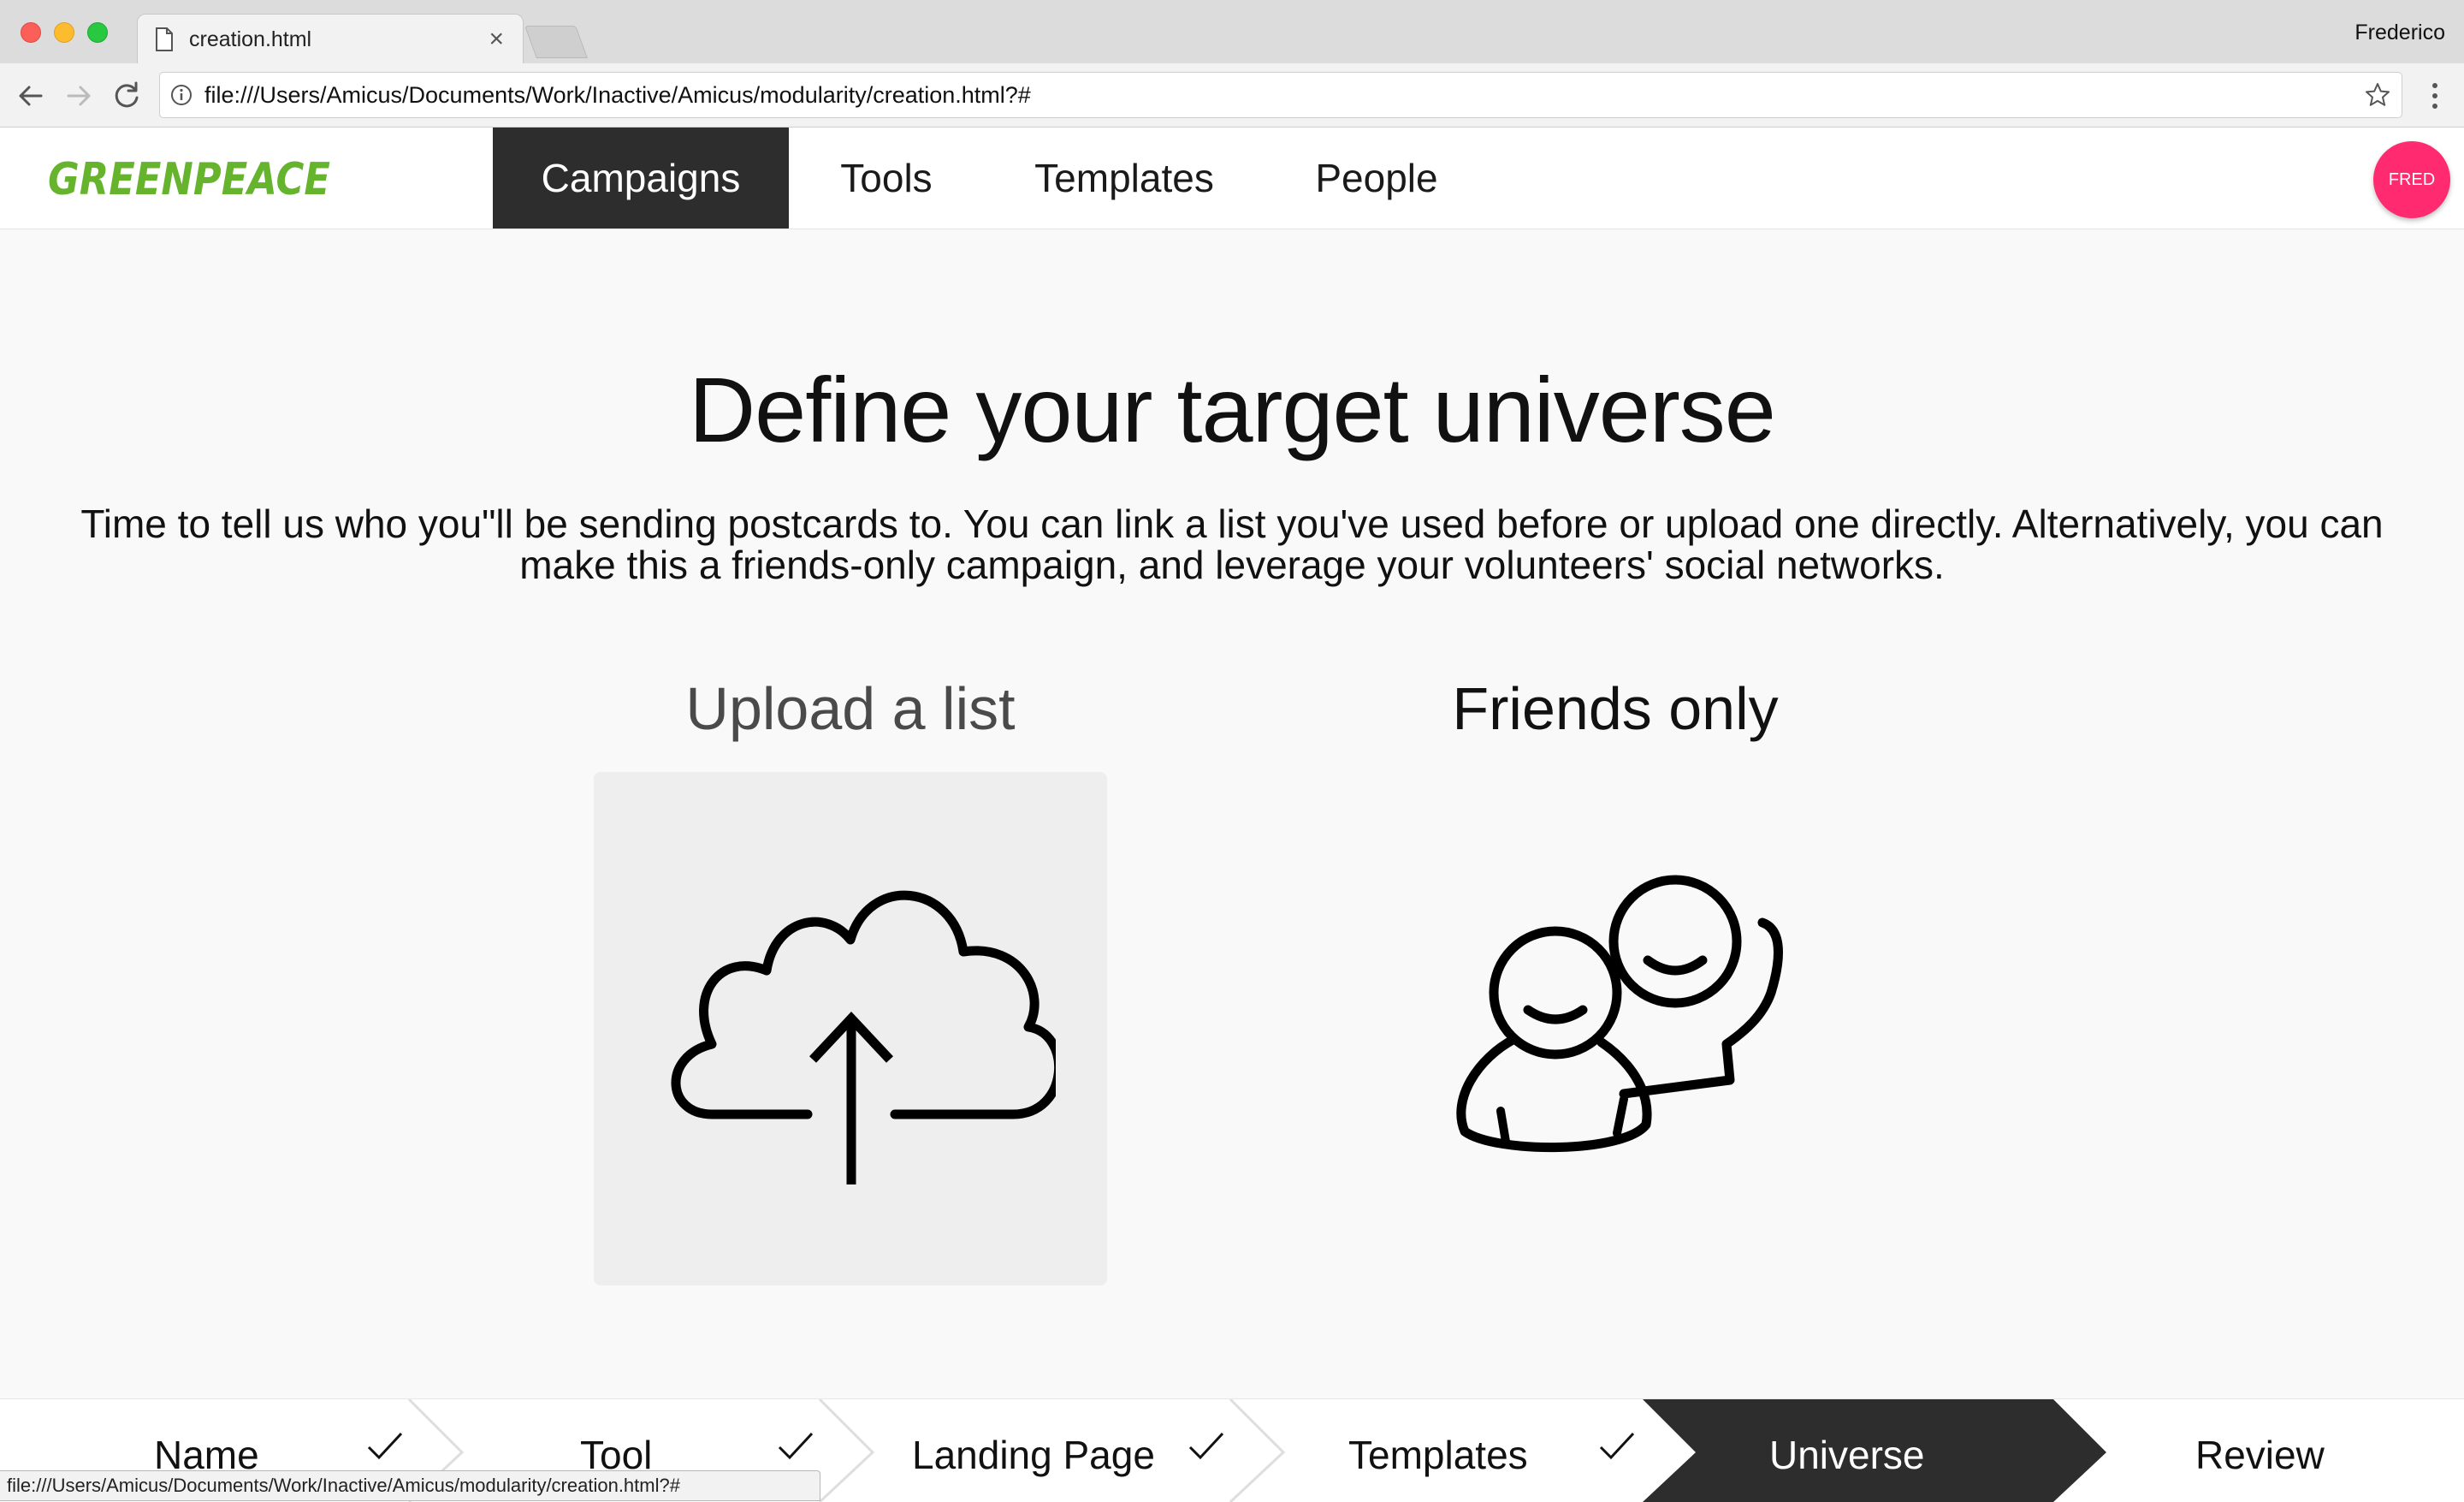 This screenshot has width=2464, height=1502. What do you see at coordinates (886, 178) in the screenshot?
I see `nav-tools: Tools` at bounding box center [886, 178].